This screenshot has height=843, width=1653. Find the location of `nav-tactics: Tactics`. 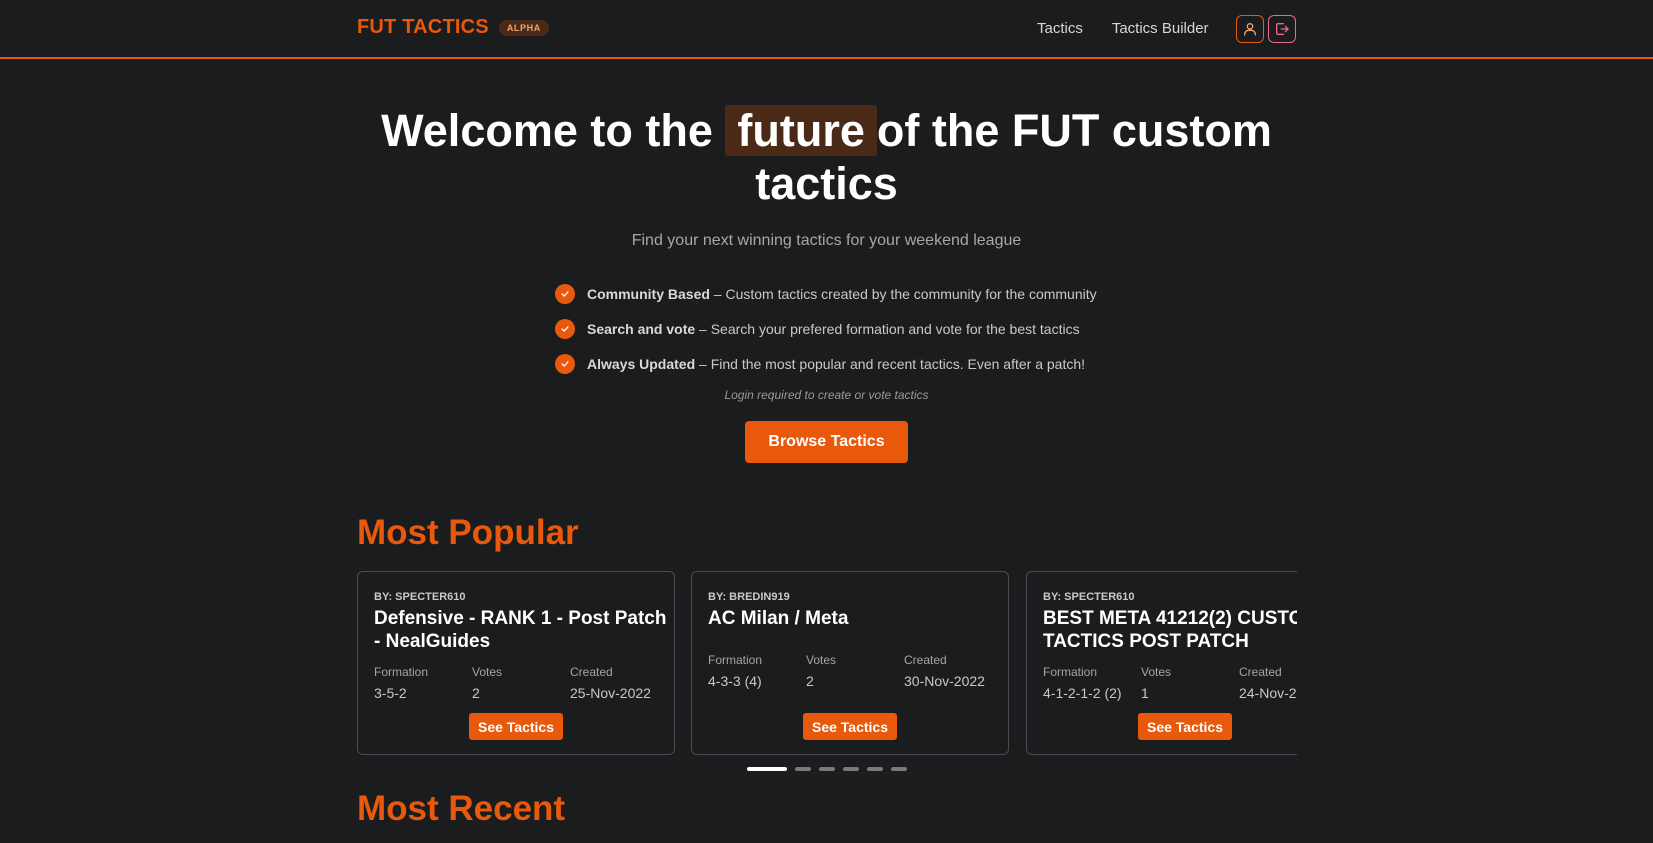

nav-tactics: Tactics is located at coordinates (1060, 28).